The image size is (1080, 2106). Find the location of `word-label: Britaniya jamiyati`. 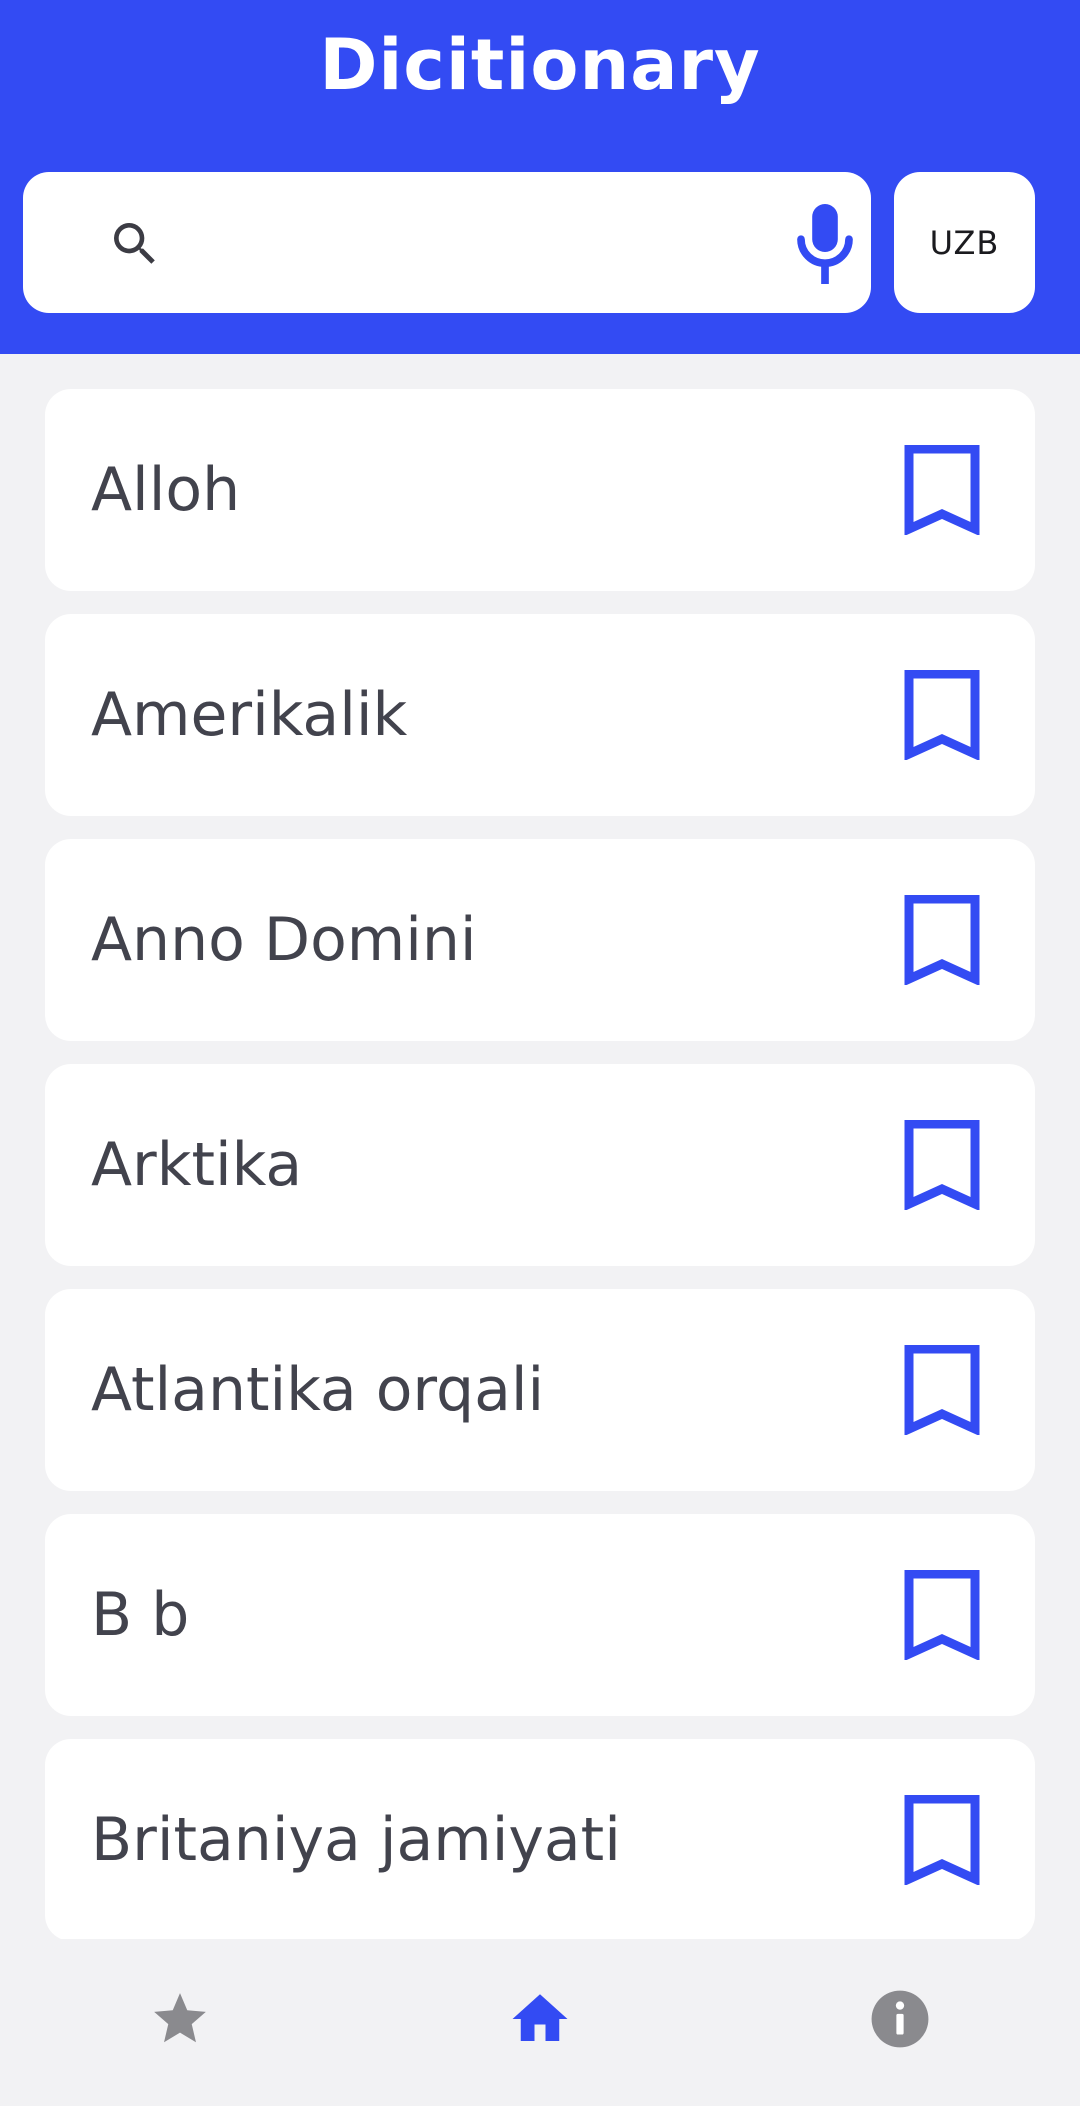

word-label: Britaniya jamiyati is located at coordinates (356, 1840).